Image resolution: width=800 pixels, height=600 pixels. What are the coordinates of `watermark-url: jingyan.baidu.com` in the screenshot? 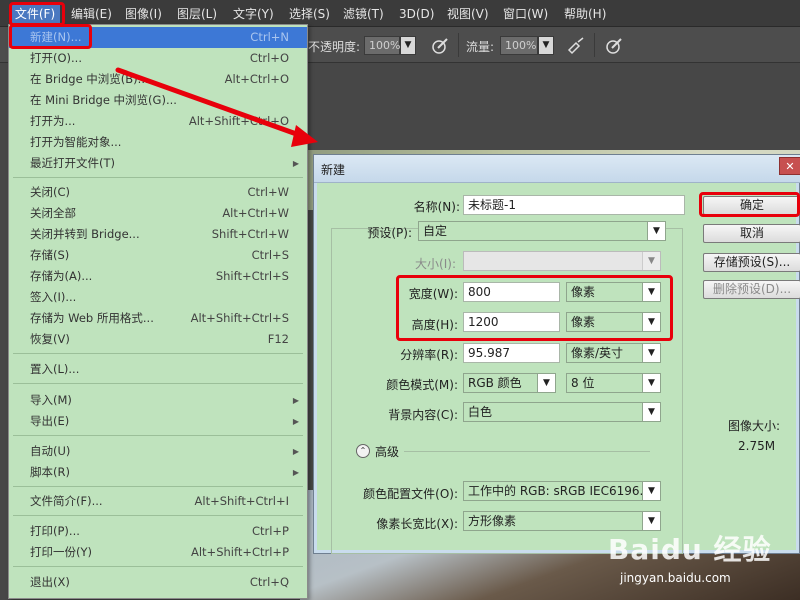 It's located at (675, 578).